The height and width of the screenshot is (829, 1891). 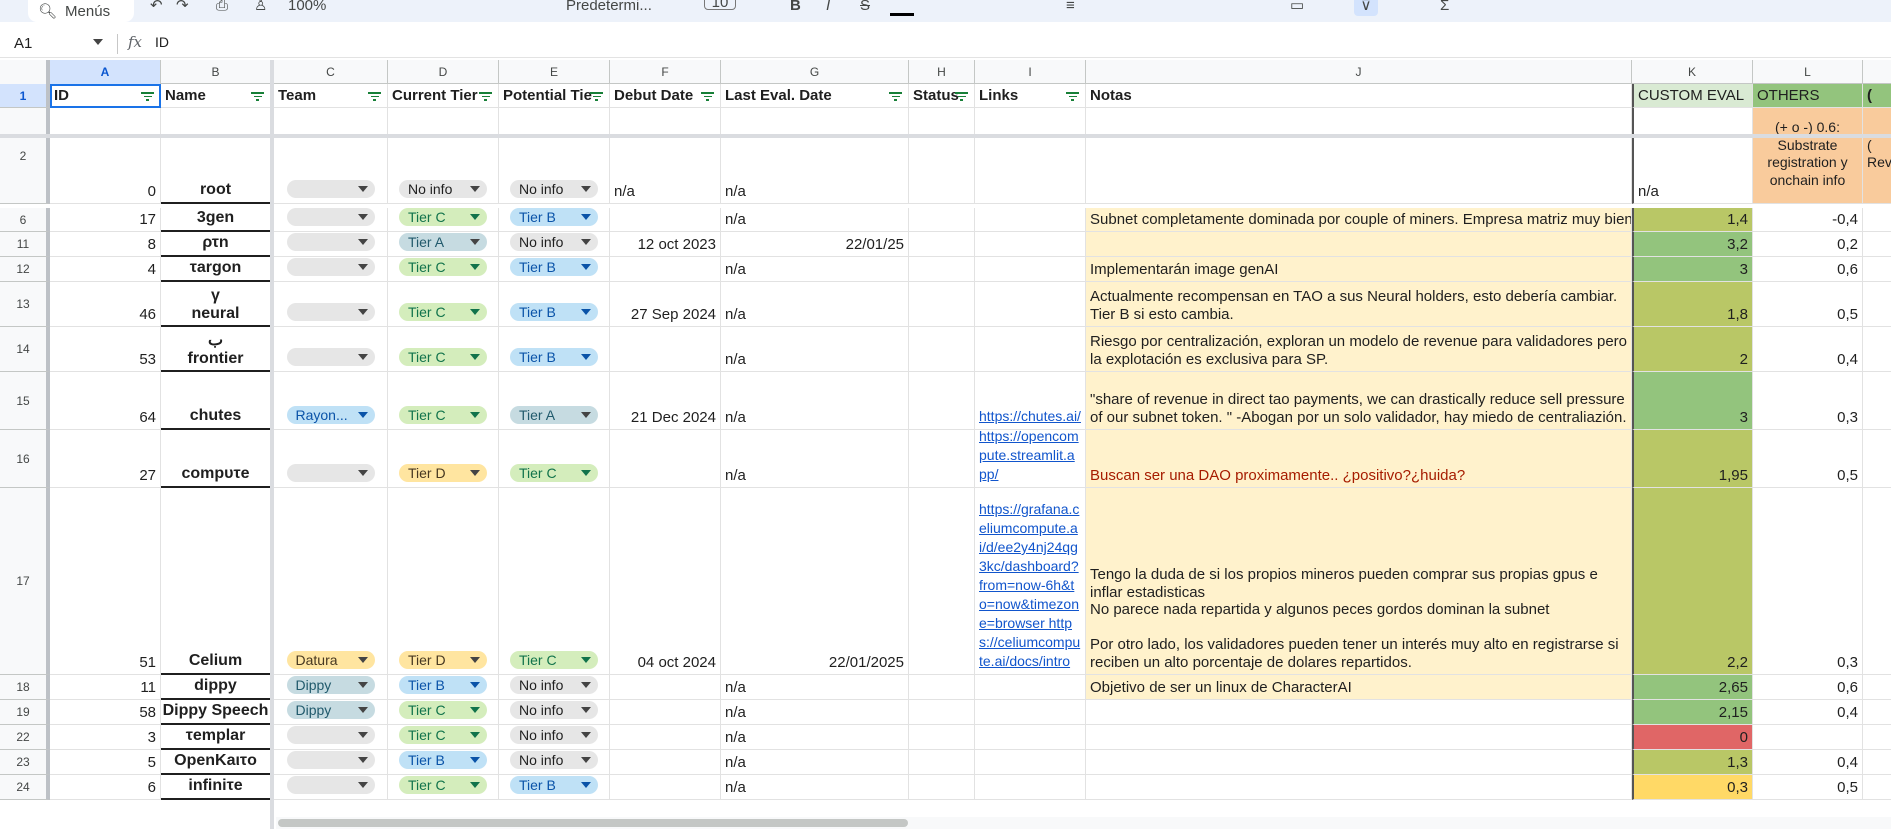 I want to click on cell-others: 0,6, so click(x=1808, y=687).